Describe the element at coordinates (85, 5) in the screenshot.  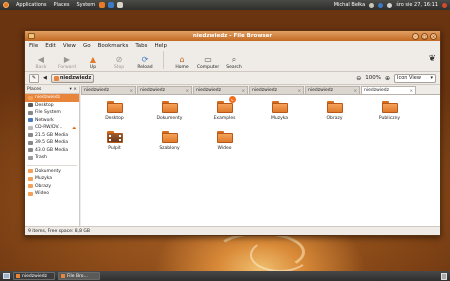
I see `menu-system: System` at that location.